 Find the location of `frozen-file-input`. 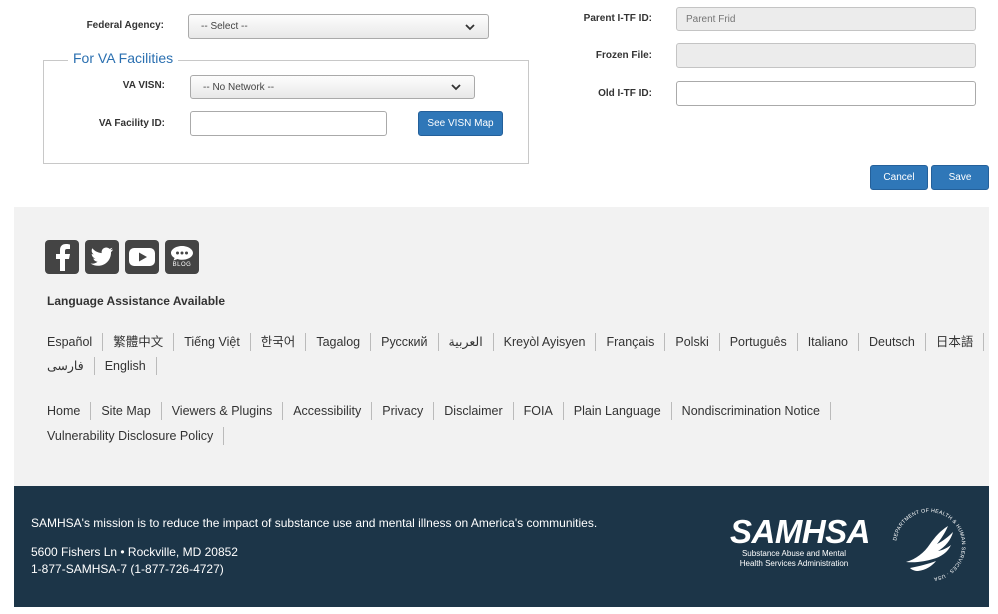

frozen-file-input is located at coordinates (826, 55).